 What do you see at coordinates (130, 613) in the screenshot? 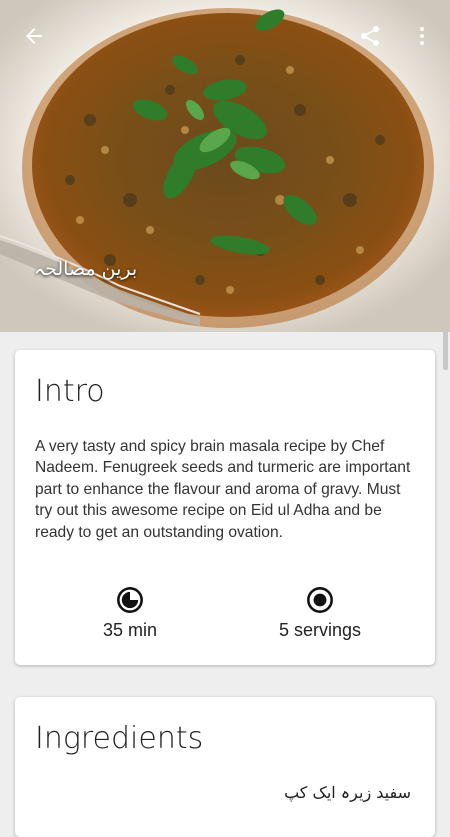
I see `cook-time: 35 min` at bounding box center [130, 613].